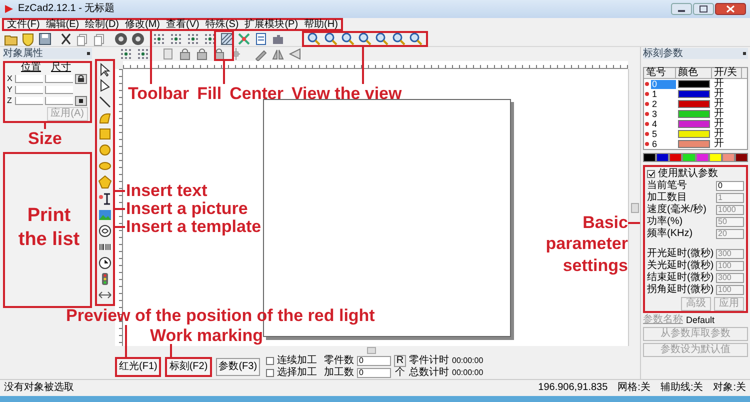 This screenshot has width=750, height=402. Describe the element at coordinates (663, 104) in the screenshot. I see `pen-number: 2` at that location.